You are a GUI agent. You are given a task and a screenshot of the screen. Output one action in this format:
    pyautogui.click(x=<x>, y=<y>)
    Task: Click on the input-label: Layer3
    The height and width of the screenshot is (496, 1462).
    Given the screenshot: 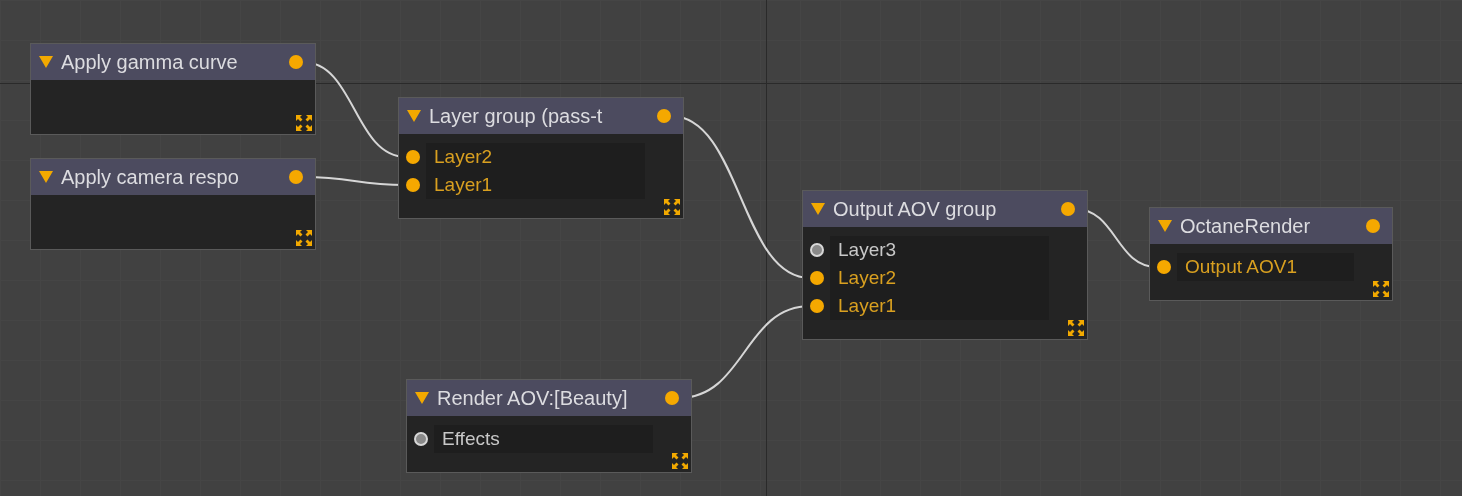 What is the action you would take?
    pyautogui.click(x=939, y=250)
    